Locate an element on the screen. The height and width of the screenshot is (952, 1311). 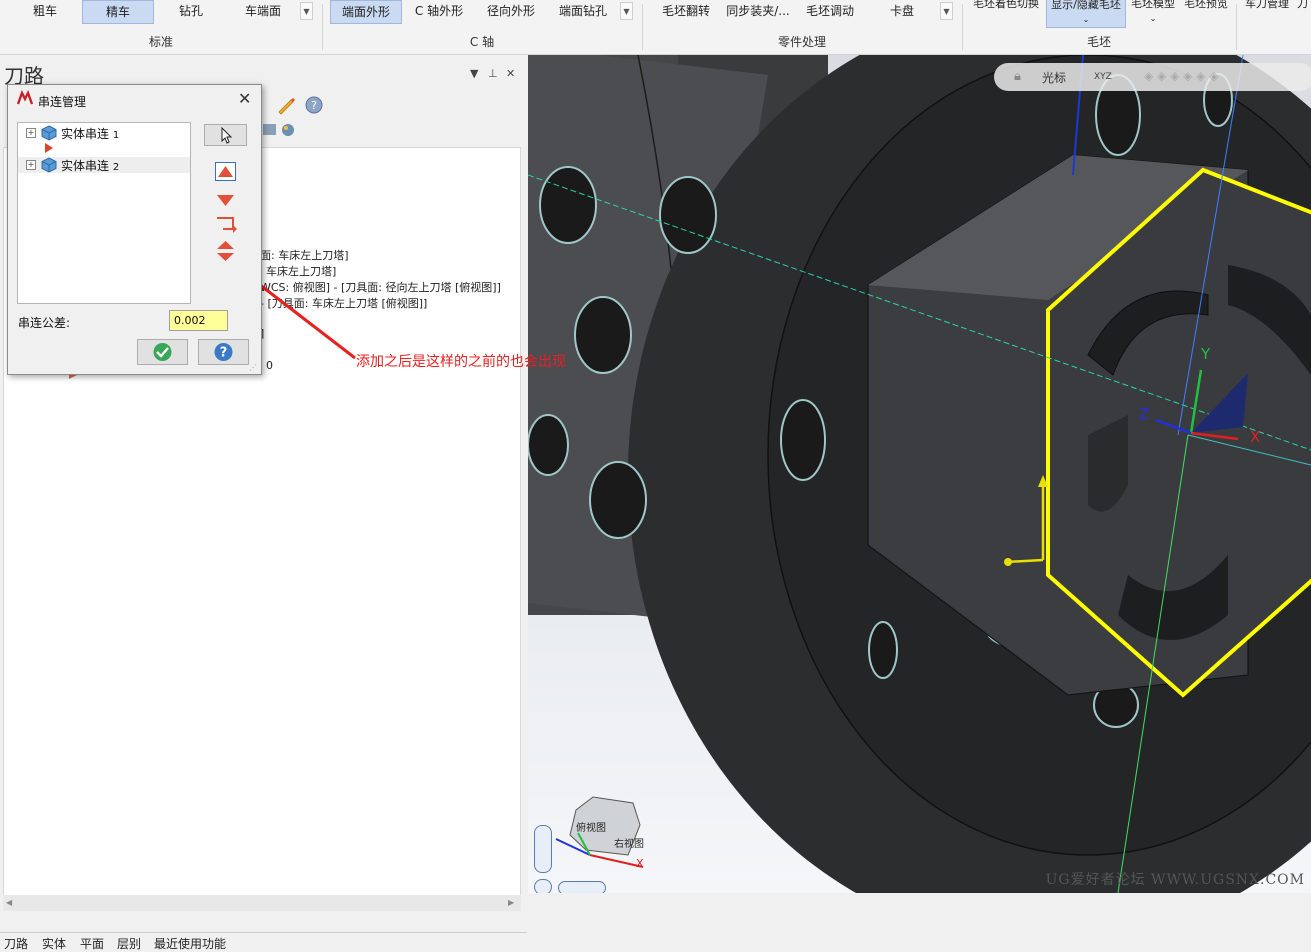
tolerance-input is located at coordinates (198, 320).